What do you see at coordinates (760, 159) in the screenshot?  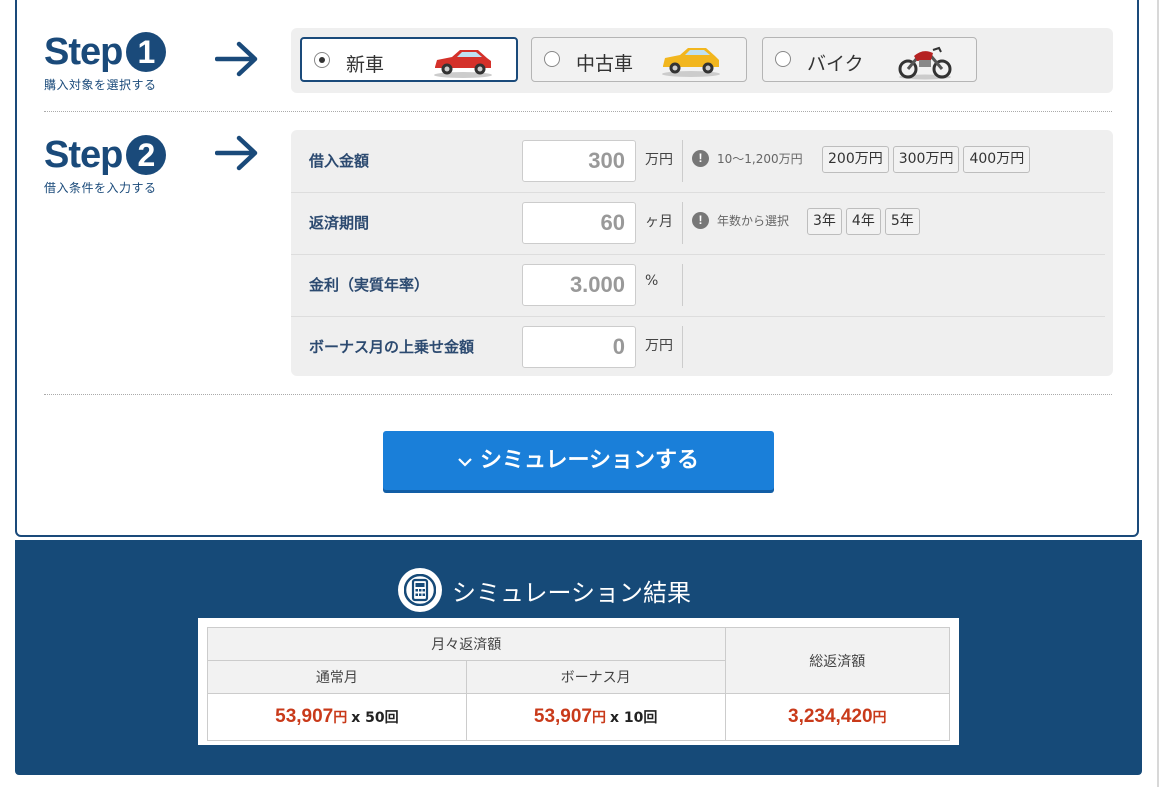 I see `field-hint-text: 10〜1,200万円` at bounding box center [760, 159].